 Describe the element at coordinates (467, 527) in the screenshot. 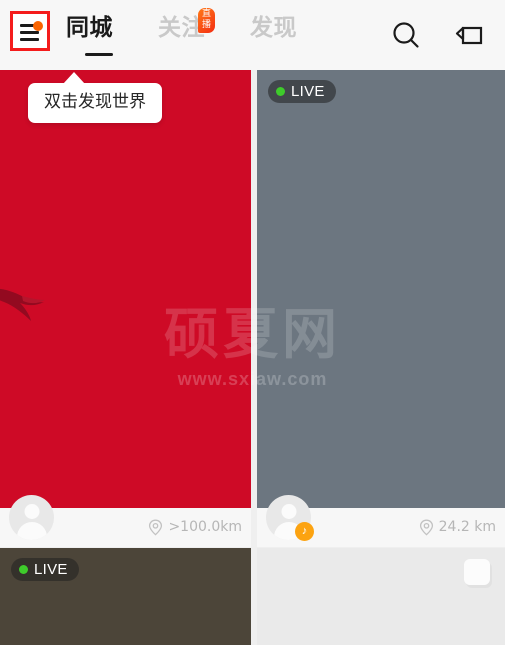

I see `distance-label: 24.2 km` at that location.